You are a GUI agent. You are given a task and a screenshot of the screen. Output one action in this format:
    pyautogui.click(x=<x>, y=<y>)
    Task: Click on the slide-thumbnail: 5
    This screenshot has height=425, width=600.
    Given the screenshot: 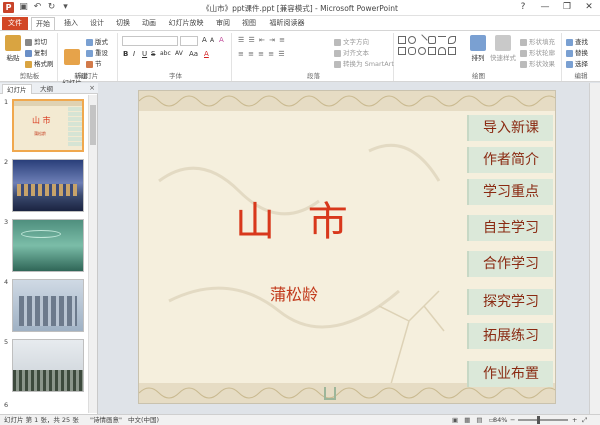 What is the action you would take?
    pyautogui.click(x=44, y=365)
    